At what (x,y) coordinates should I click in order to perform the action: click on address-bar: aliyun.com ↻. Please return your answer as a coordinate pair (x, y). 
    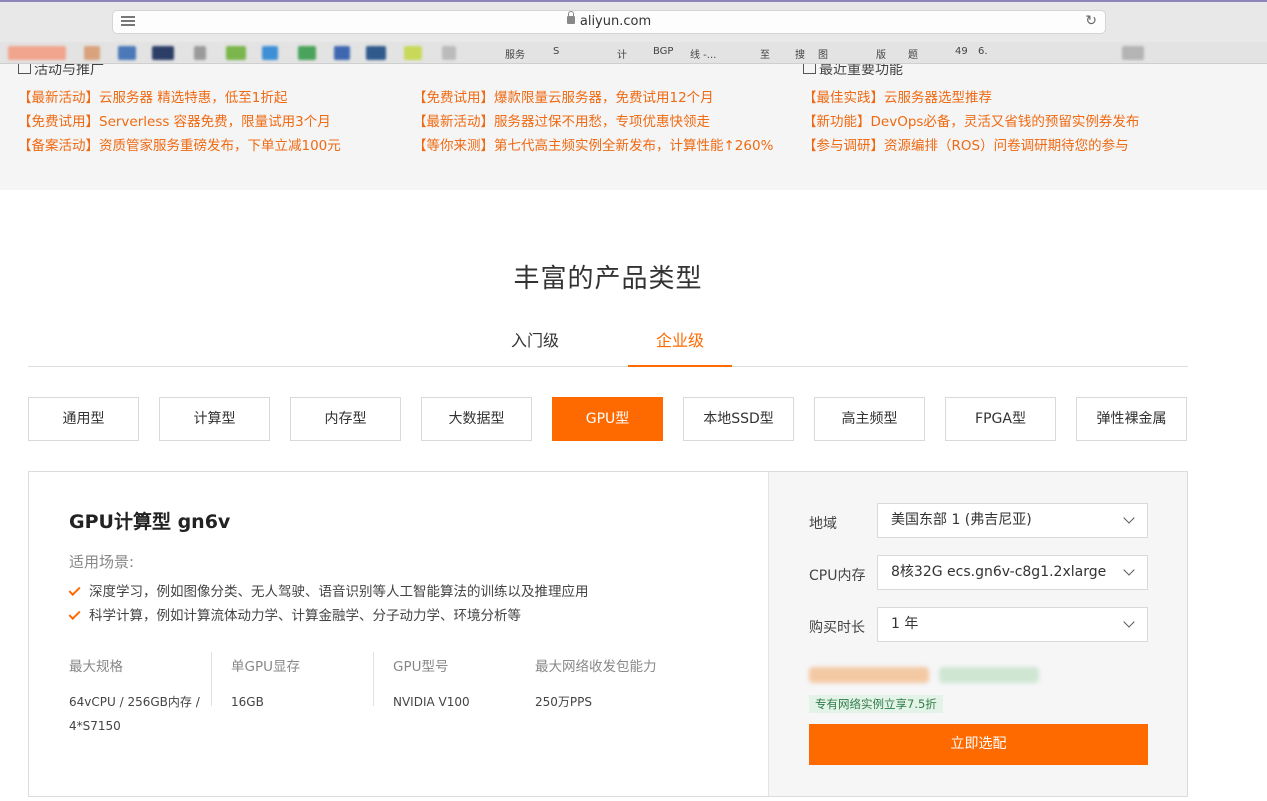
    Looking at the image, I should click on (609, 22).